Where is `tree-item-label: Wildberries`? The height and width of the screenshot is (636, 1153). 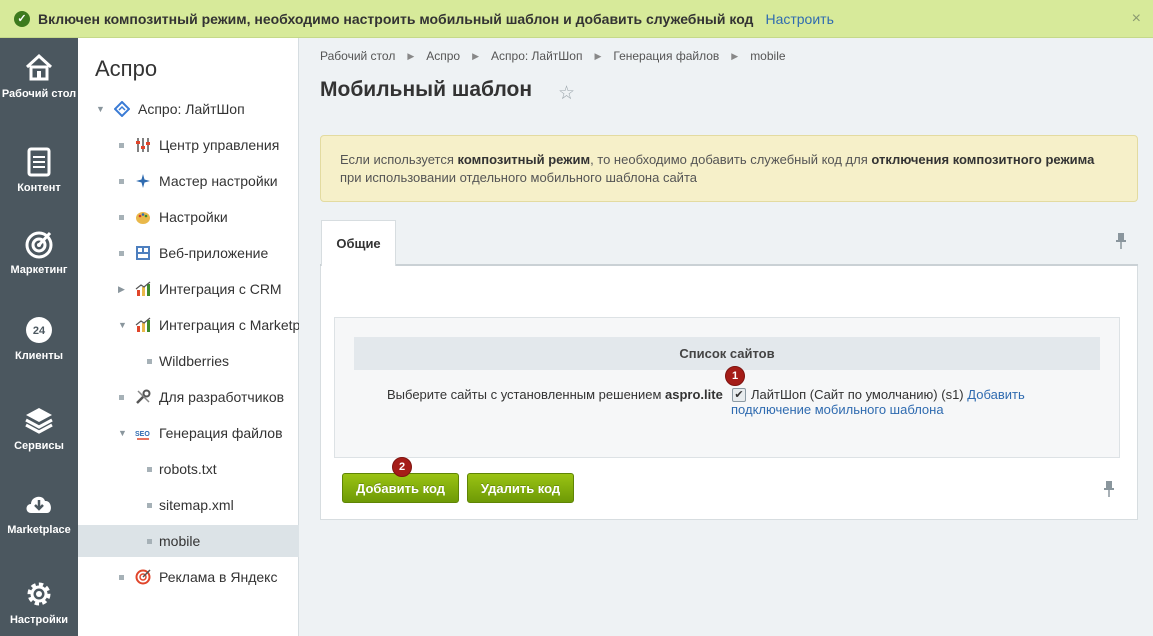 tree-item-label: Wildberries is located at coordinates (194, 361).